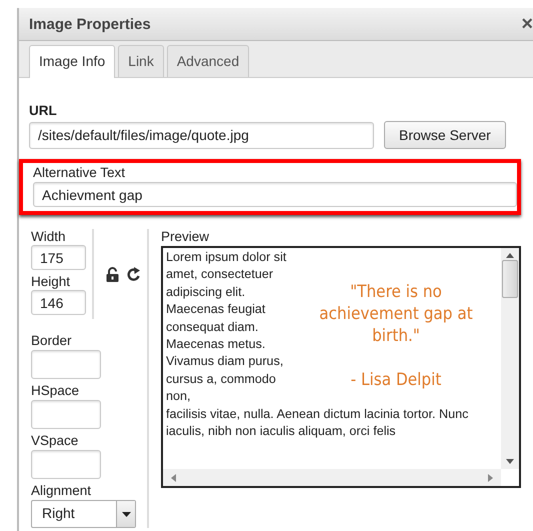 This screenshot has width=533, height=531. Describe the element at coordinates (90, 24) in the screenshot. I see `dialog-title: Image Properties` at that location.